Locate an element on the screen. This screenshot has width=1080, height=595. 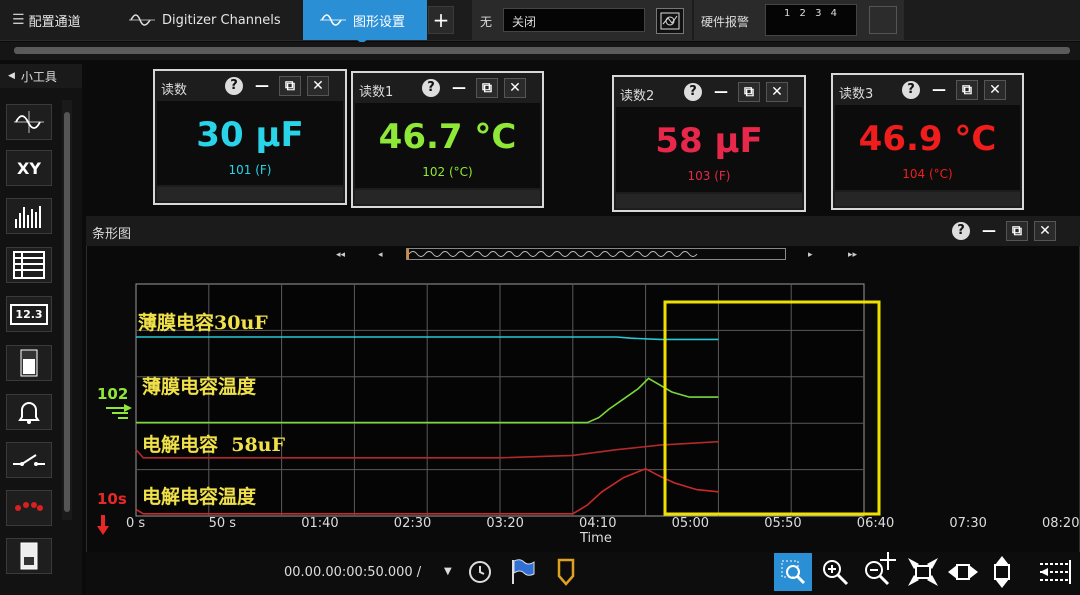
readout-value: 30 µF is located at coordinates (250, 135).